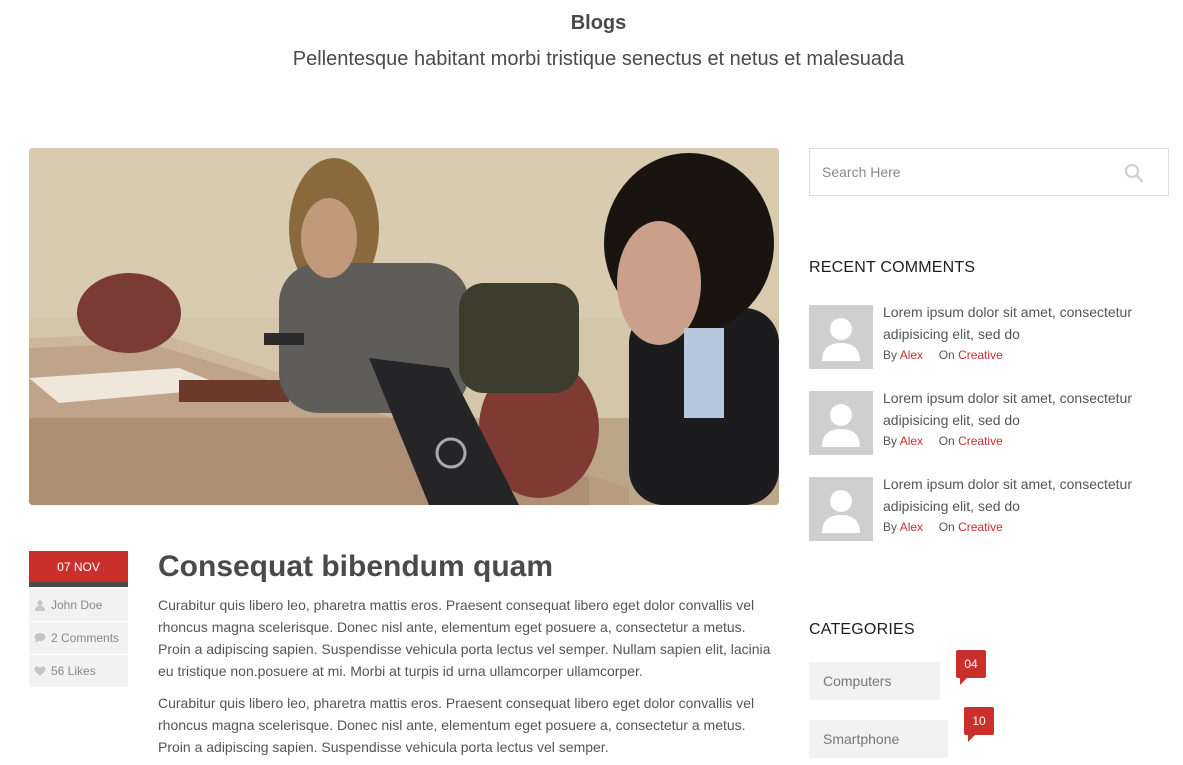 The image size is (1183, 765). What do you see at coordinates (598, 23) in the screenshot?
I see `page-title: Blogs` at bounding box center [598, 23].